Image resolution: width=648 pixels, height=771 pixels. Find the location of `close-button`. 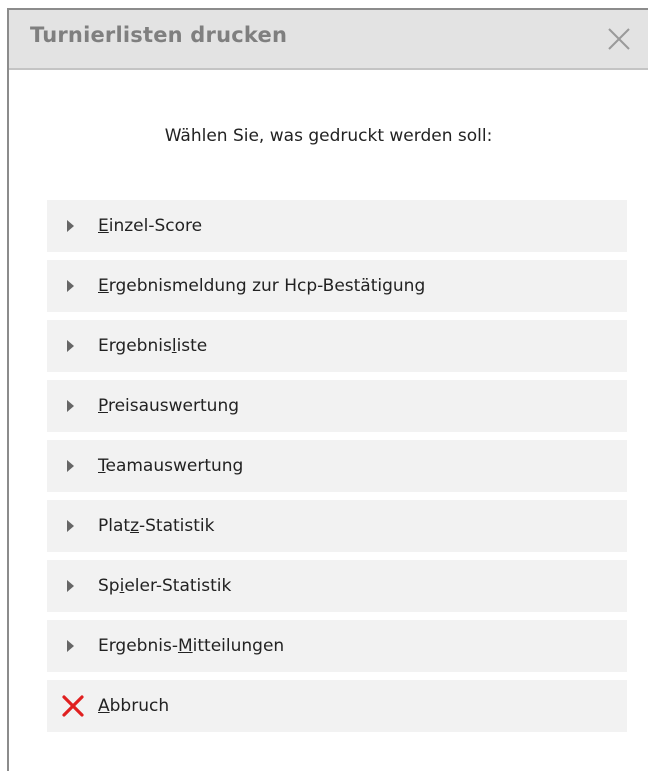

close-button is located at coordinates (619, 39).